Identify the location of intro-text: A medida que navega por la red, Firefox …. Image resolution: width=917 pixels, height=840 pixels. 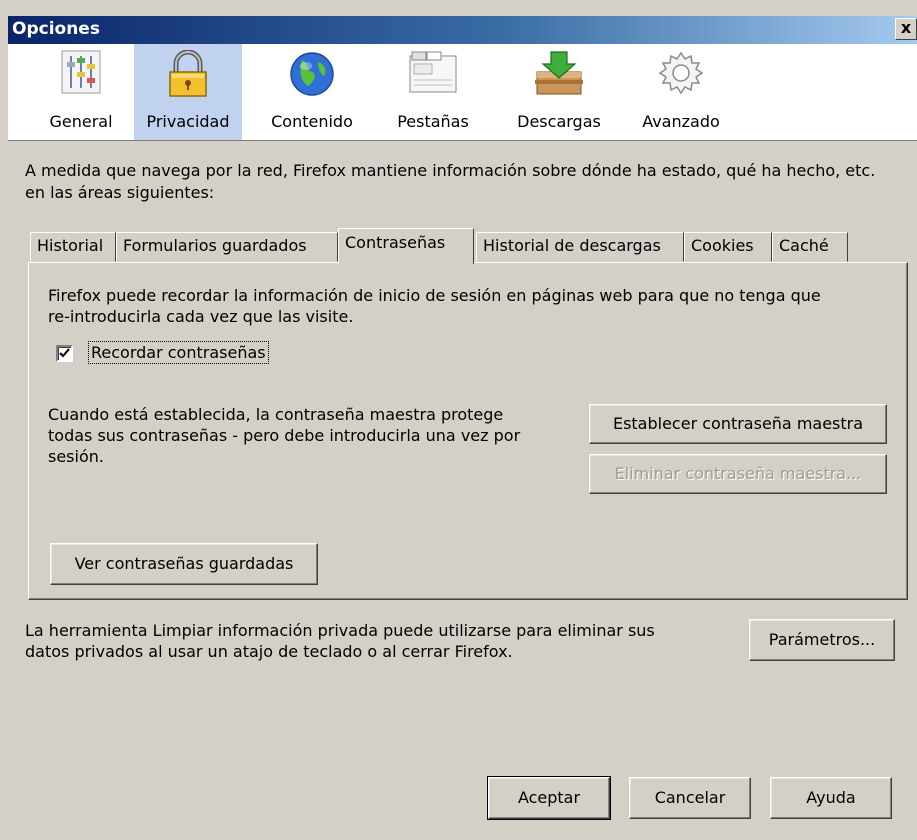
(450, 181).